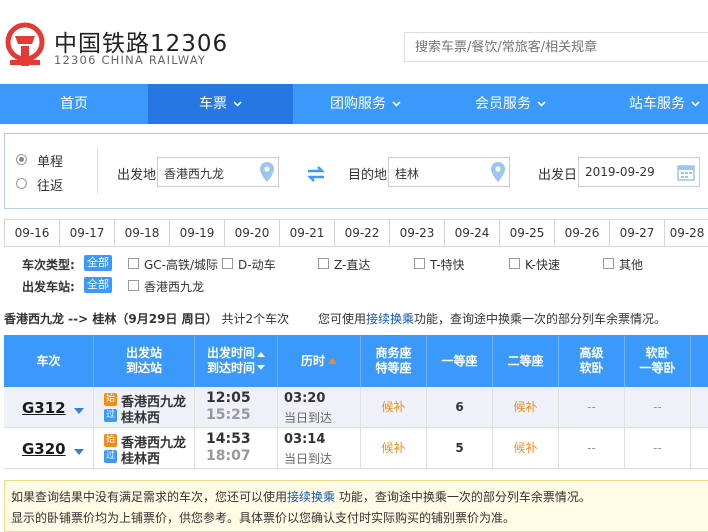 The width and height of the screenshot is (708, 532). Describe the element at coordinates (87, 233) in the screenshot. I see `date-tab: 09-17` at that location.